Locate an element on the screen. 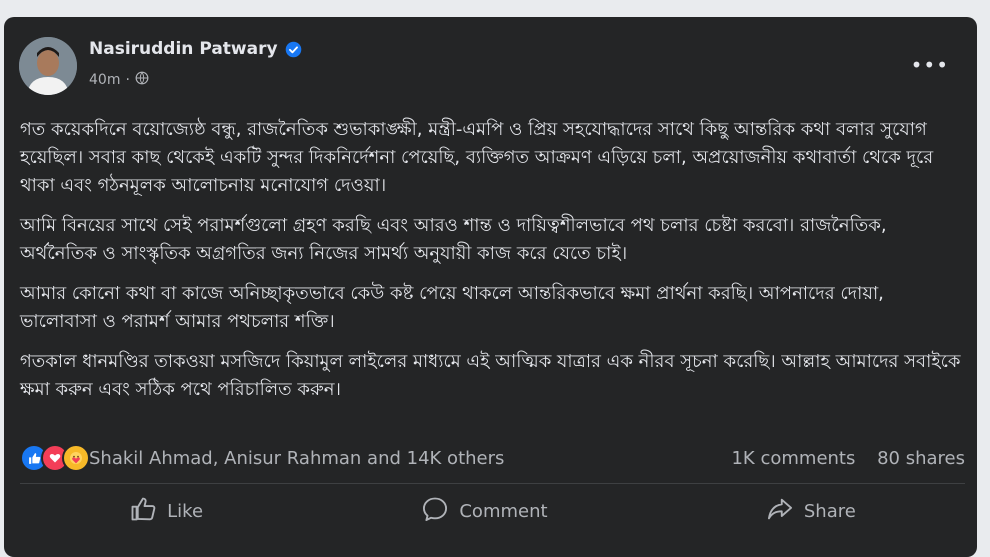 The height and width of the screenshot is (557, 990). comments-count: 1K comments is located at coordinates (793, 458).